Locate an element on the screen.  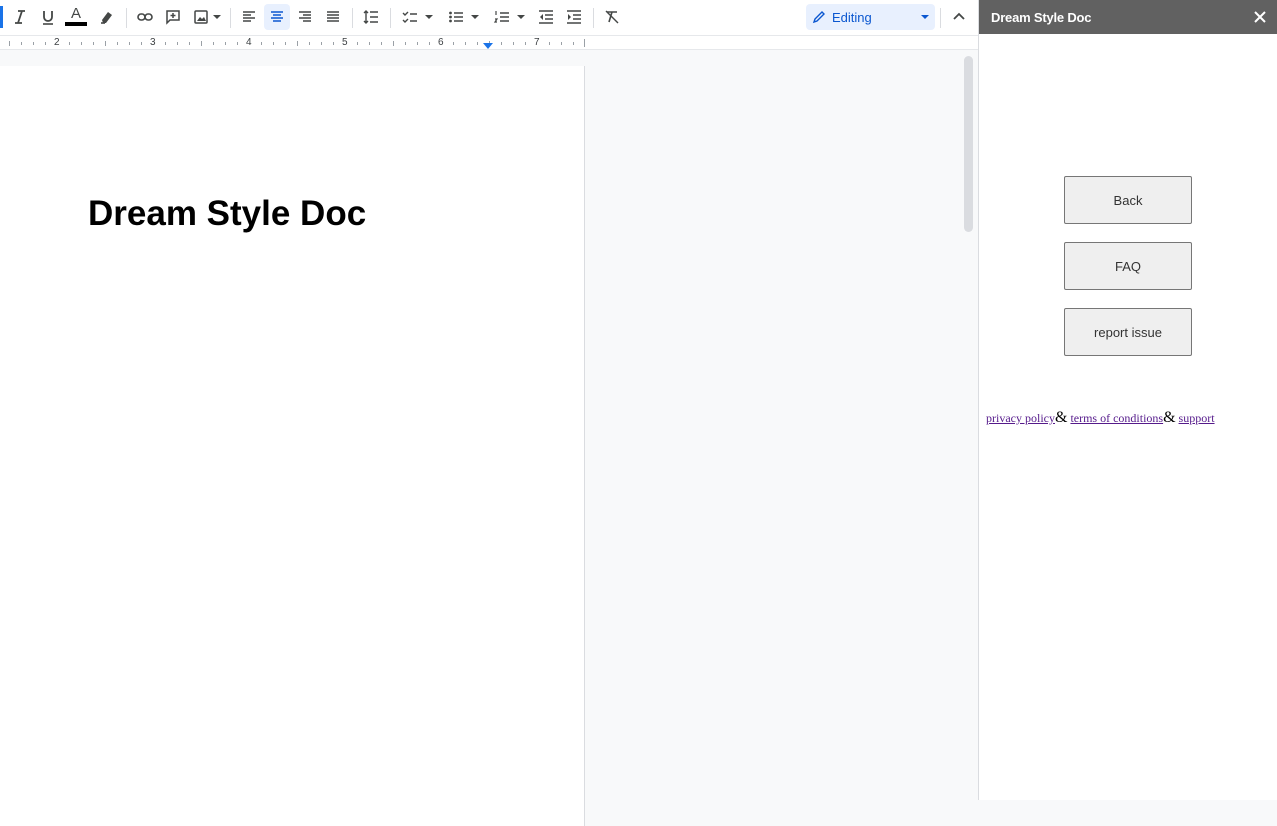
document-title-text: Dream Style Doc is located at coordinates (227, 214).